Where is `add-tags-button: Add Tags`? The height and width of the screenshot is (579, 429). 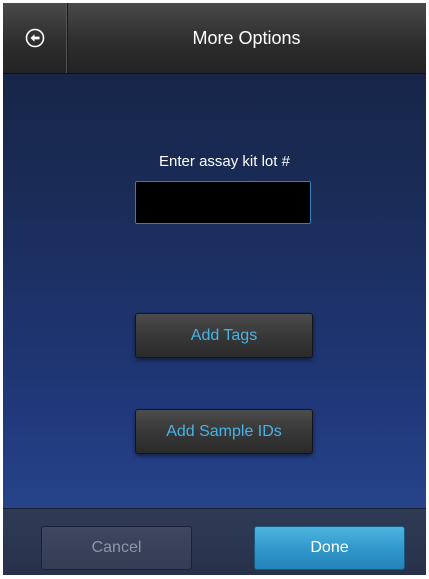 add-tags-button: Add Tags is located at coordinates (224, 335).